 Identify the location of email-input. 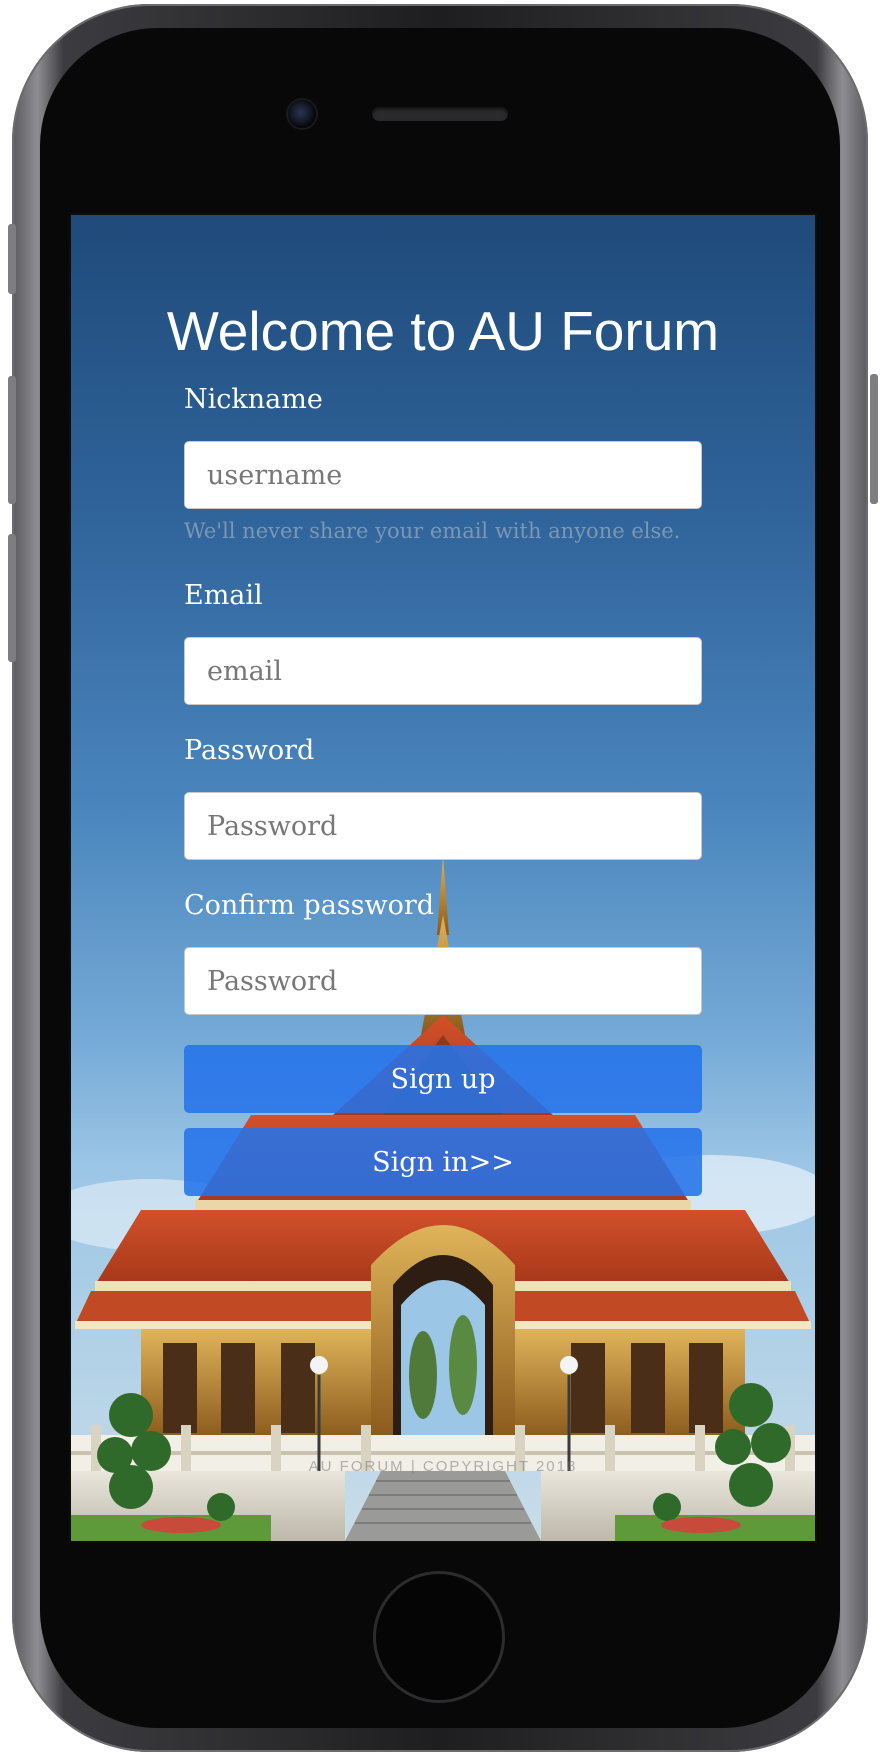
(443, 671).